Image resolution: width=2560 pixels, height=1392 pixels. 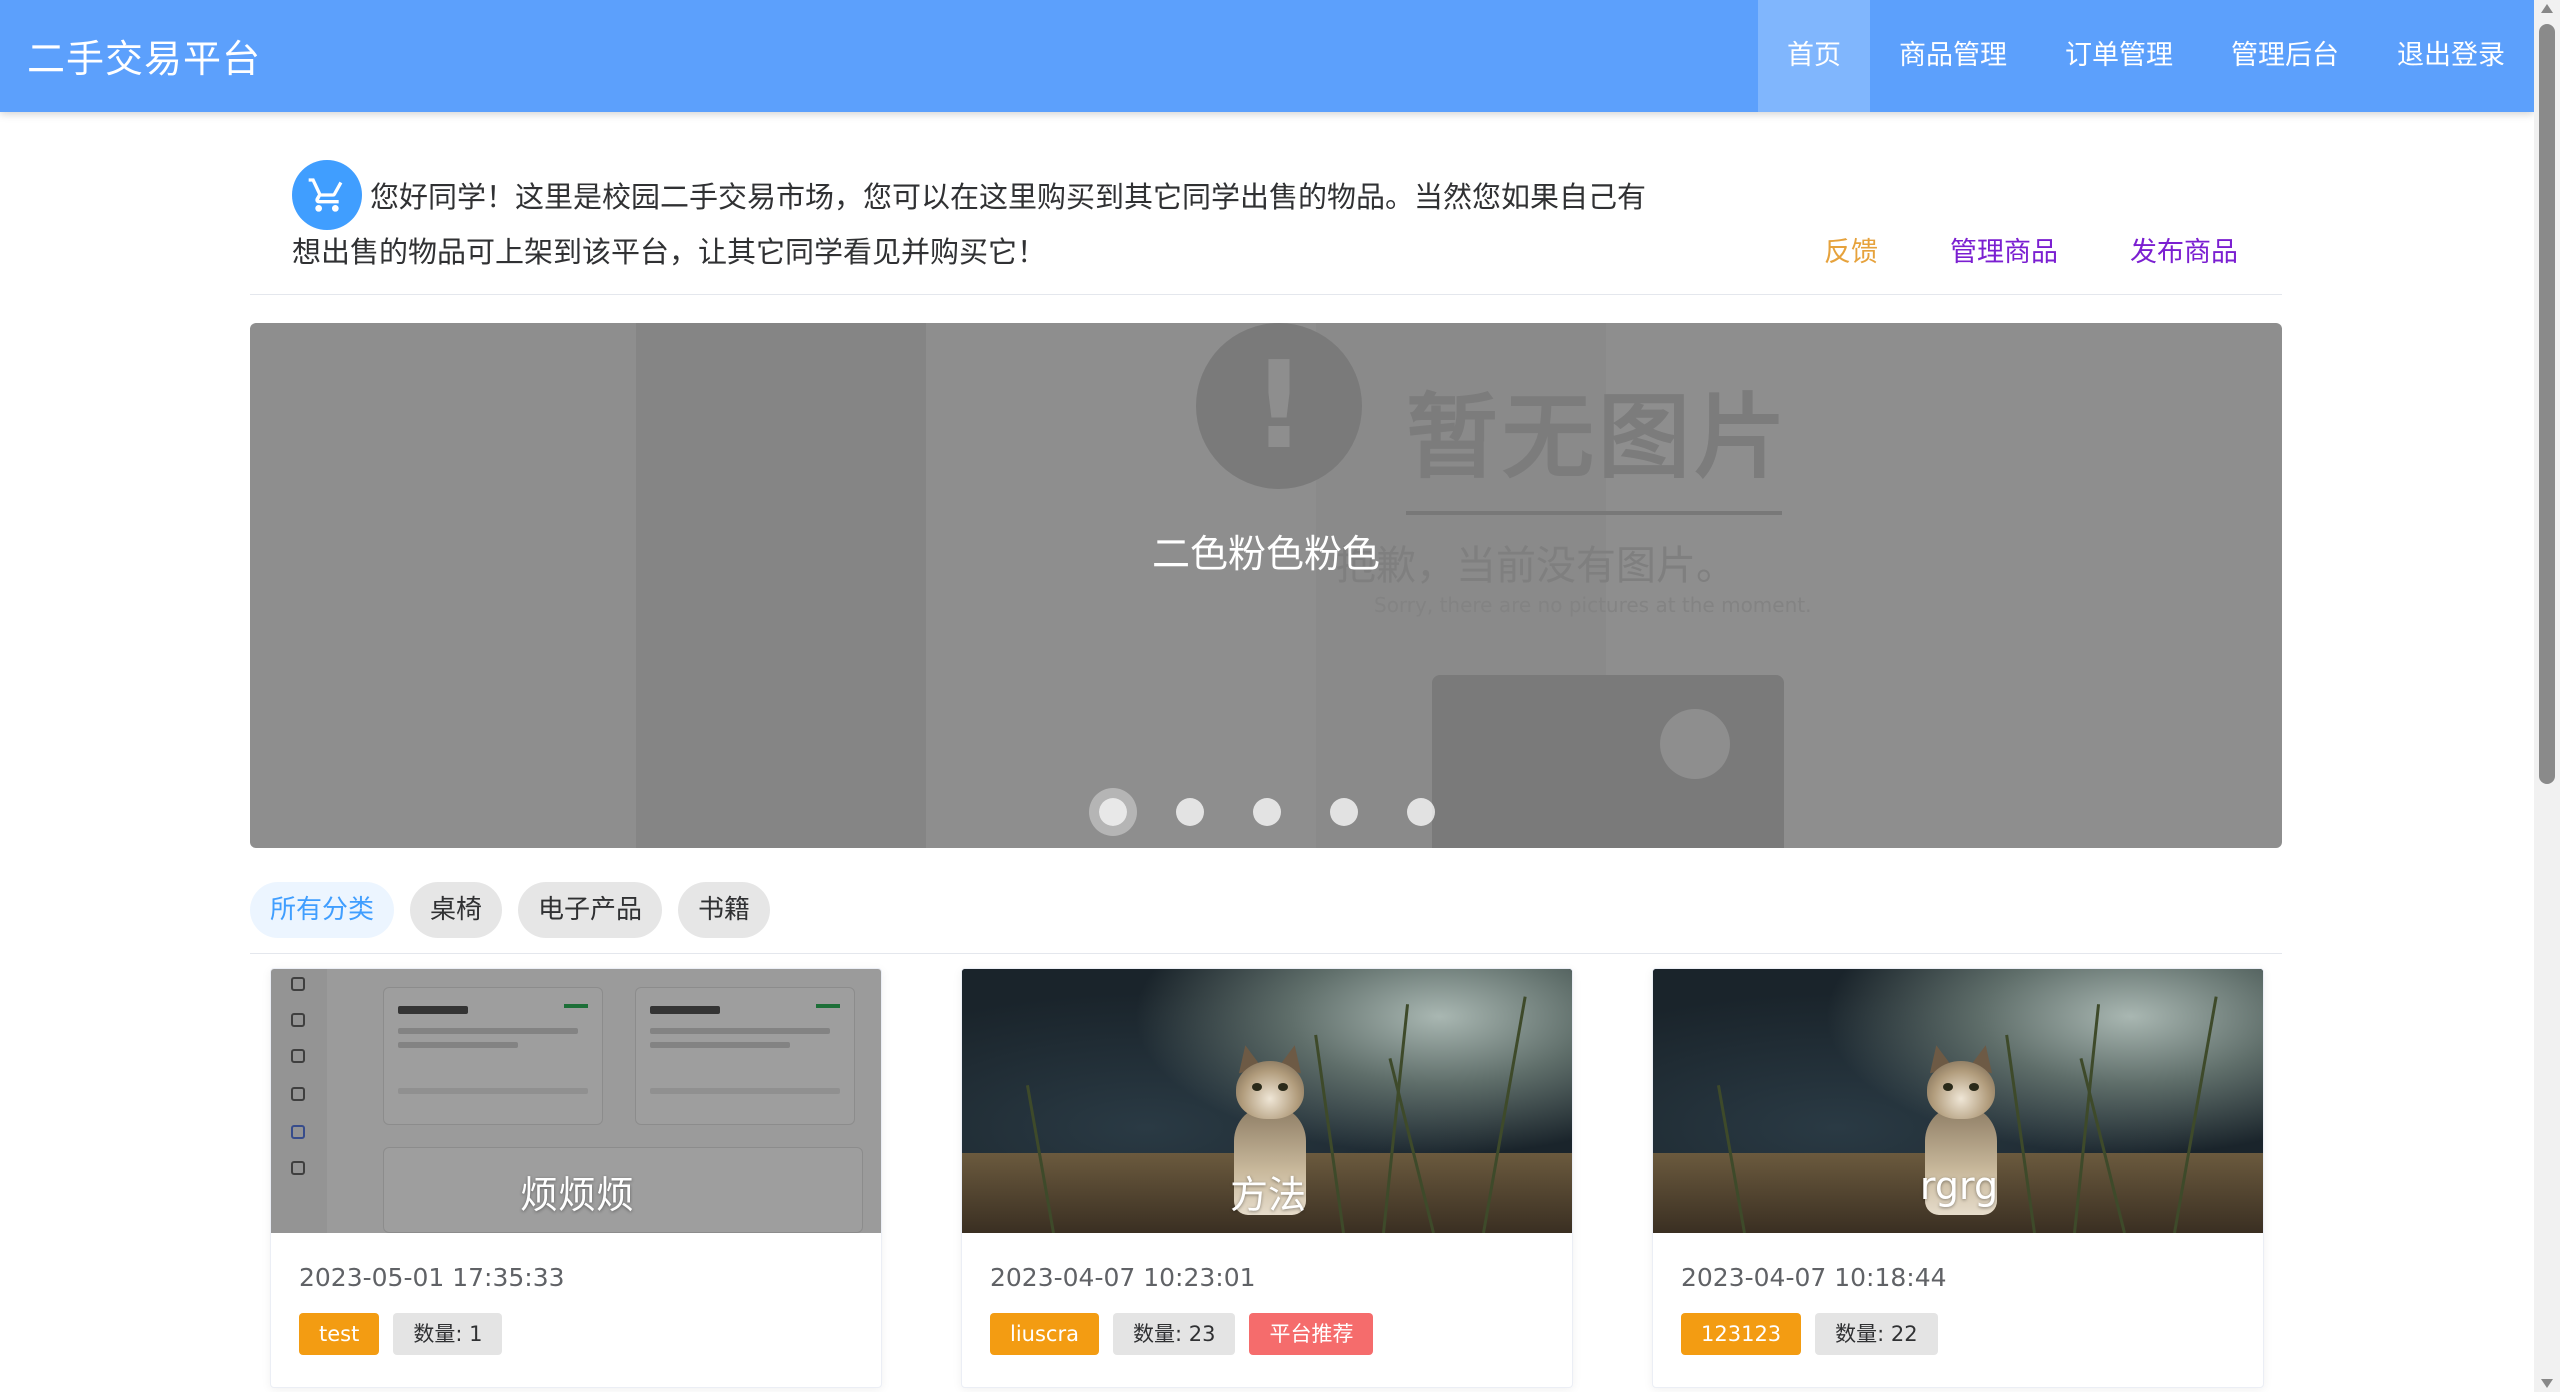 I want to click on placeholder-divider, so click(x=1594, y=513).